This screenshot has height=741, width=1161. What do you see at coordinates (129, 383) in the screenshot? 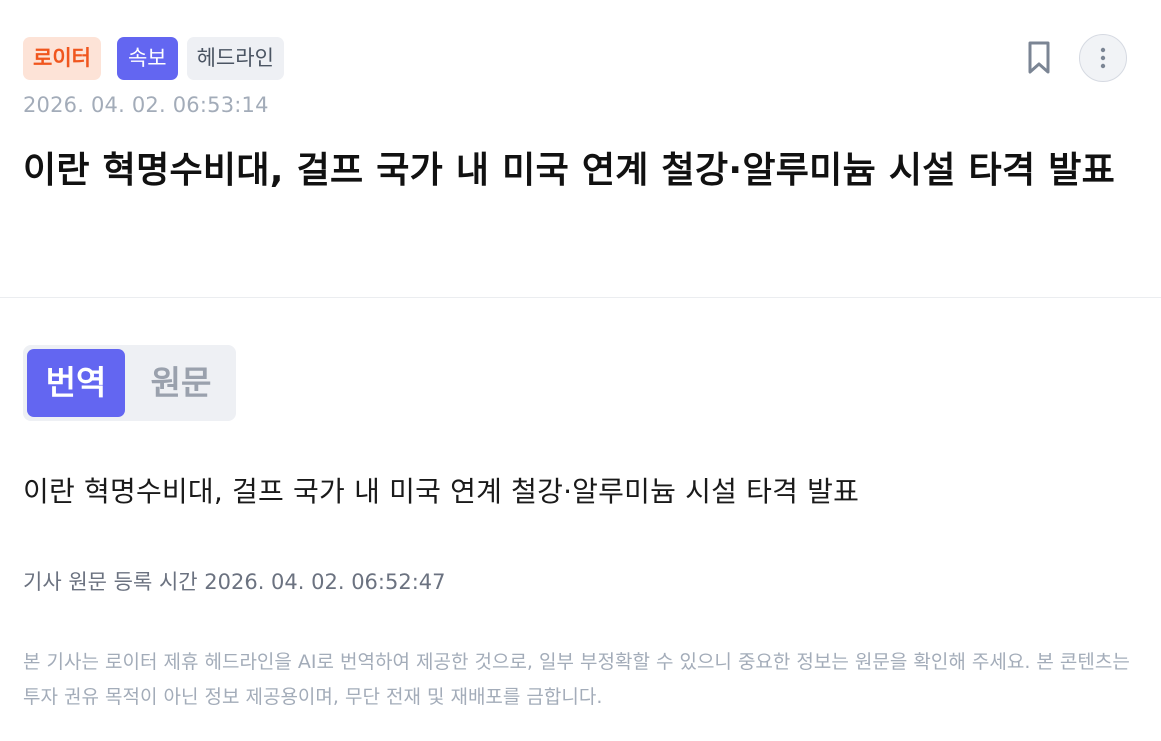
I see `language-toggle: 번역 원문` at bounding box center [129, 383].